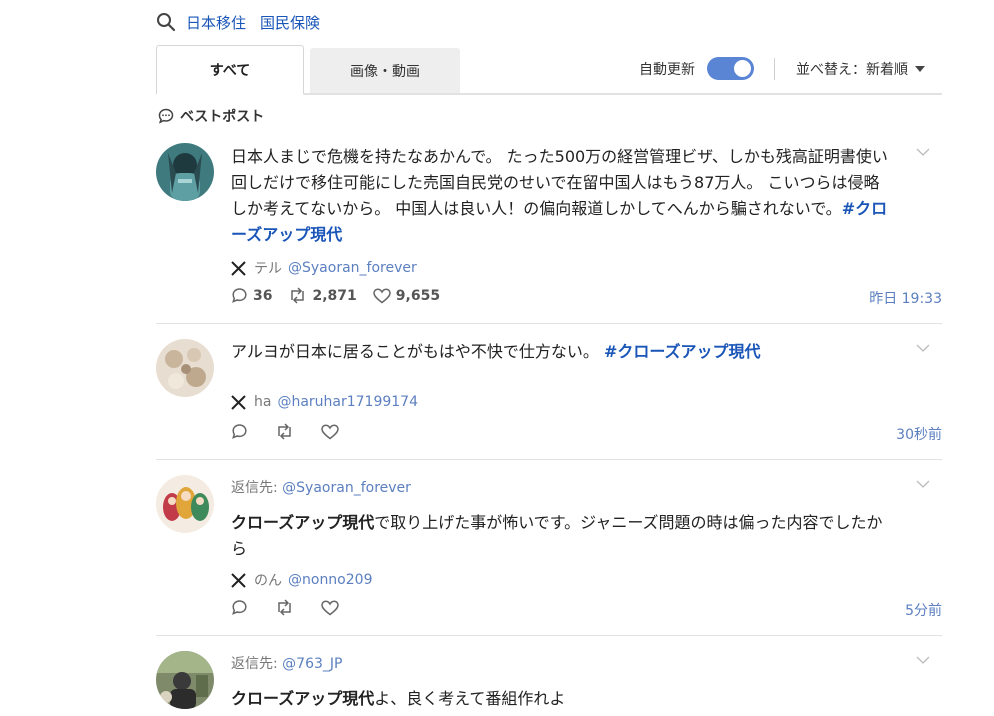 The image size is (994, 716). What do you see at coordinates (418, 295) in the screenshot?
I see `like-count: 9,655` at bounding box center [418, 295].